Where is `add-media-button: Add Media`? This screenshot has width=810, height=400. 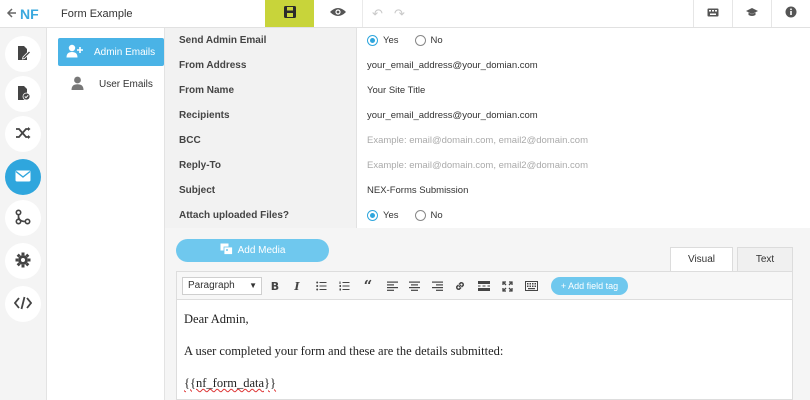
add-media-button: Add Media is located at coordinates (252, 250).